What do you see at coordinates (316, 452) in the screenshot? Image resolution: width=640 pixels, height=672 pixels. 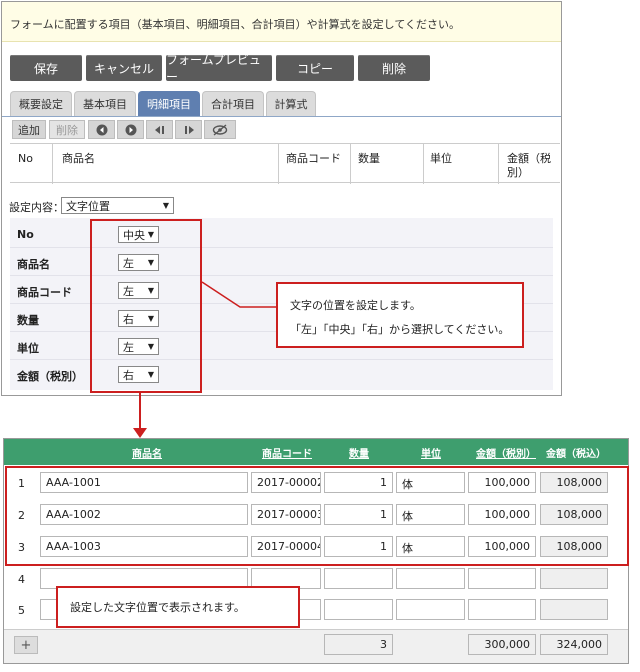 I see `grid-header: 商品名 商品コード 数量 単位 金額（税別） 金額（税込）` at bounding box center [316, 452].